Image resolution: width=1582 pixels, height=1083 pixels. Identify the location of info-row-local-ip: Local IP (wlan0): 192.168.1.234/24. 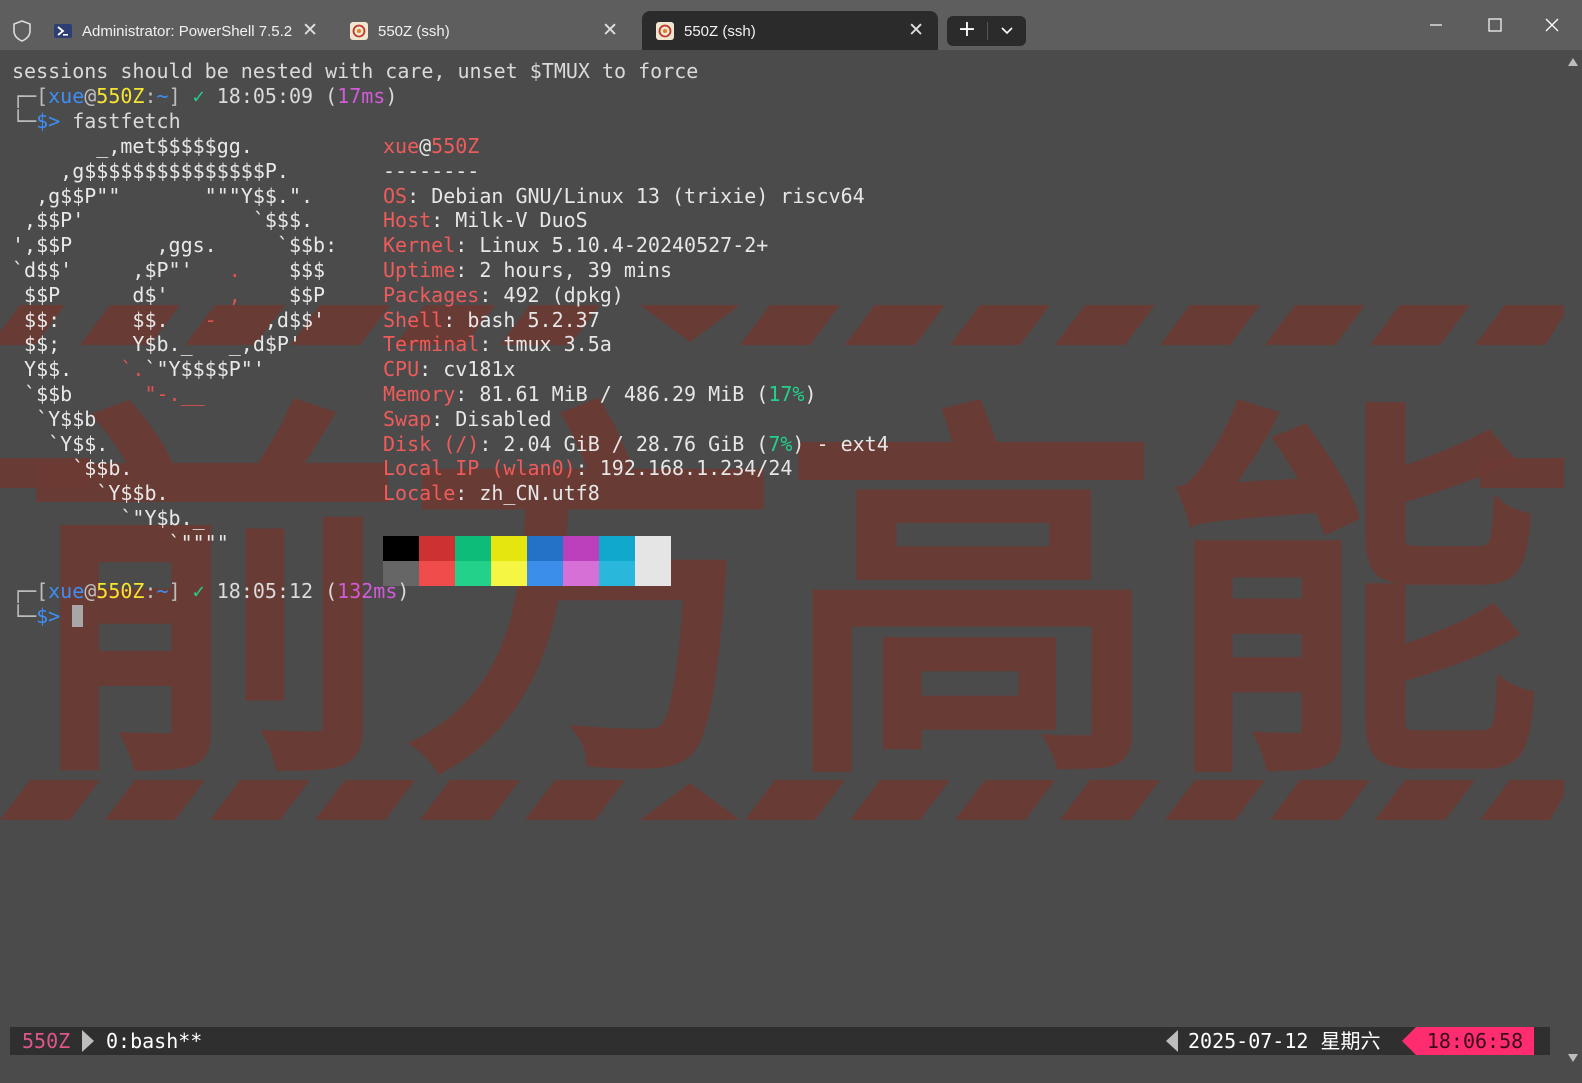
(588, 468).